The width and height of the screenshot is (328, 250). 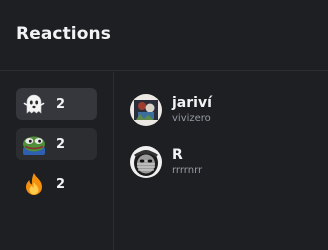 What do you see at coordinates (34, 184) in the screenshot?
I see `fire-emoji-icon` at bounding box center [34, 184].